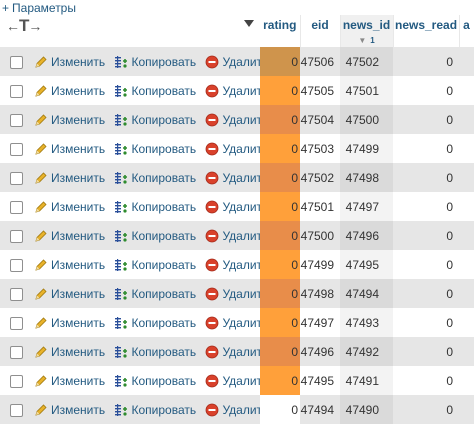 Image resolution: width=474 pixels, height=428 pixels. Describe the element at coordinates (320, 177) in the screenshot. I see `cell-eid: 47502` at that location.